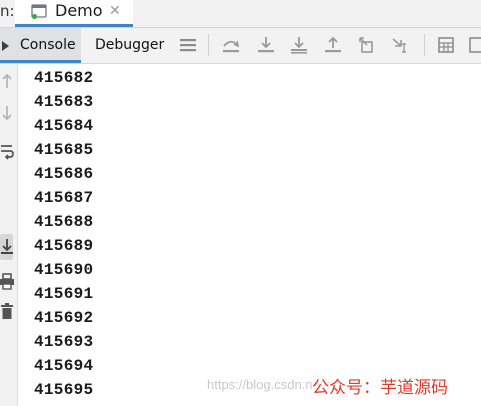  Describe the element at coordinates (5, 46) in the screenshot. I see `console-icon` at that location.